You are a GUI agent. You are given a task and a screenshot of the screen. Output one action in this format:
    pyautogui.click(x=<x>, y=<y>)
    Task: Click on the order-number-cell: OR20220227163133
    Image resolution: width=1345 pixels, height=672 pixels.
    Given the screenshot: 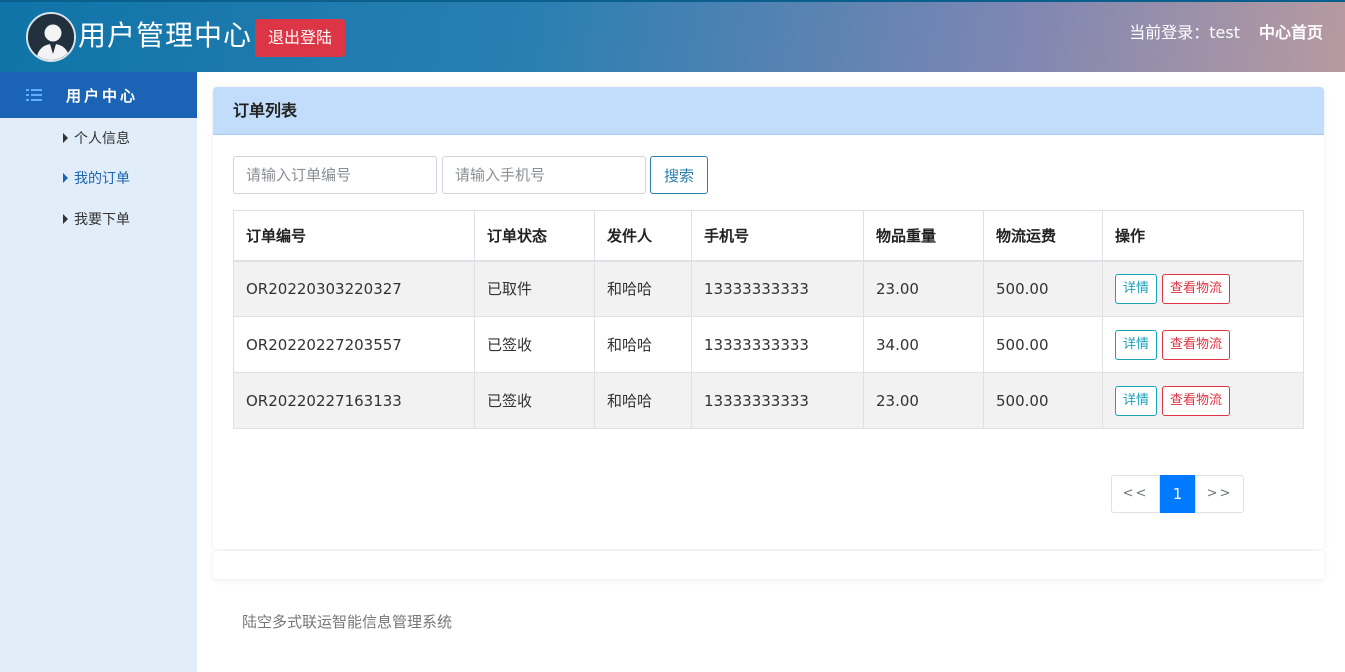 What is the action you would take?
    pyautogui.click(x=354, y=400)
    